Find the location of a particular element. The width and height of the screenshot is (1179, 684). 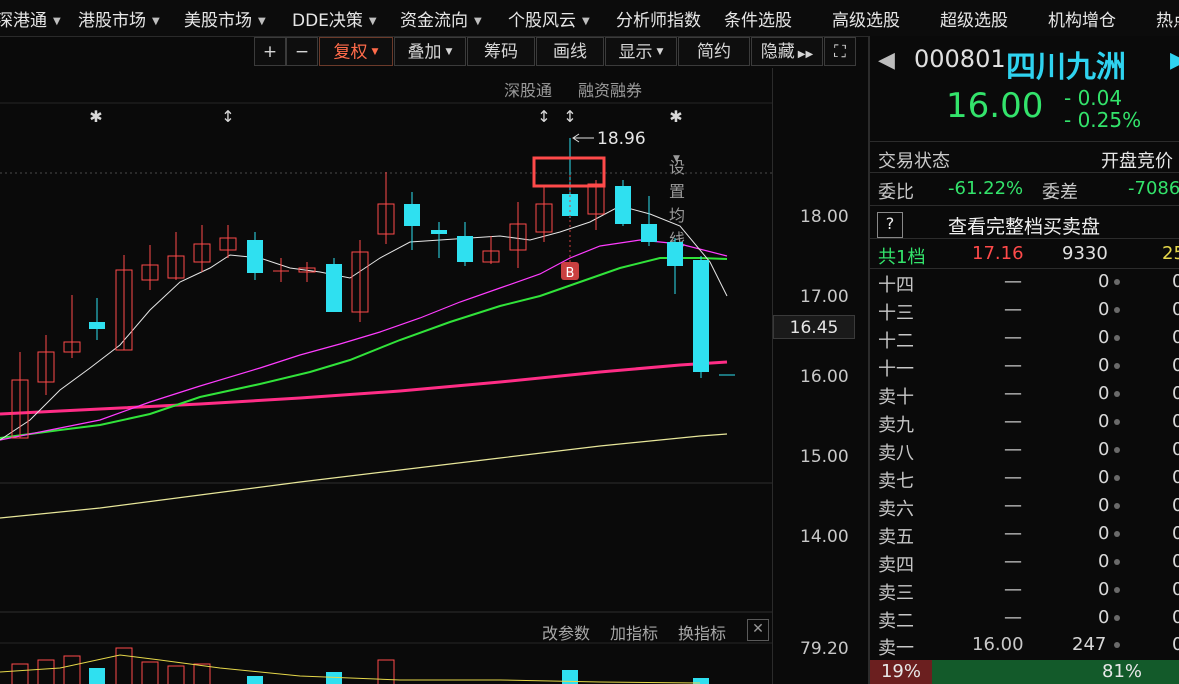

nav-item-institution: 机构增仓 is located at coordinates (1082, 18).